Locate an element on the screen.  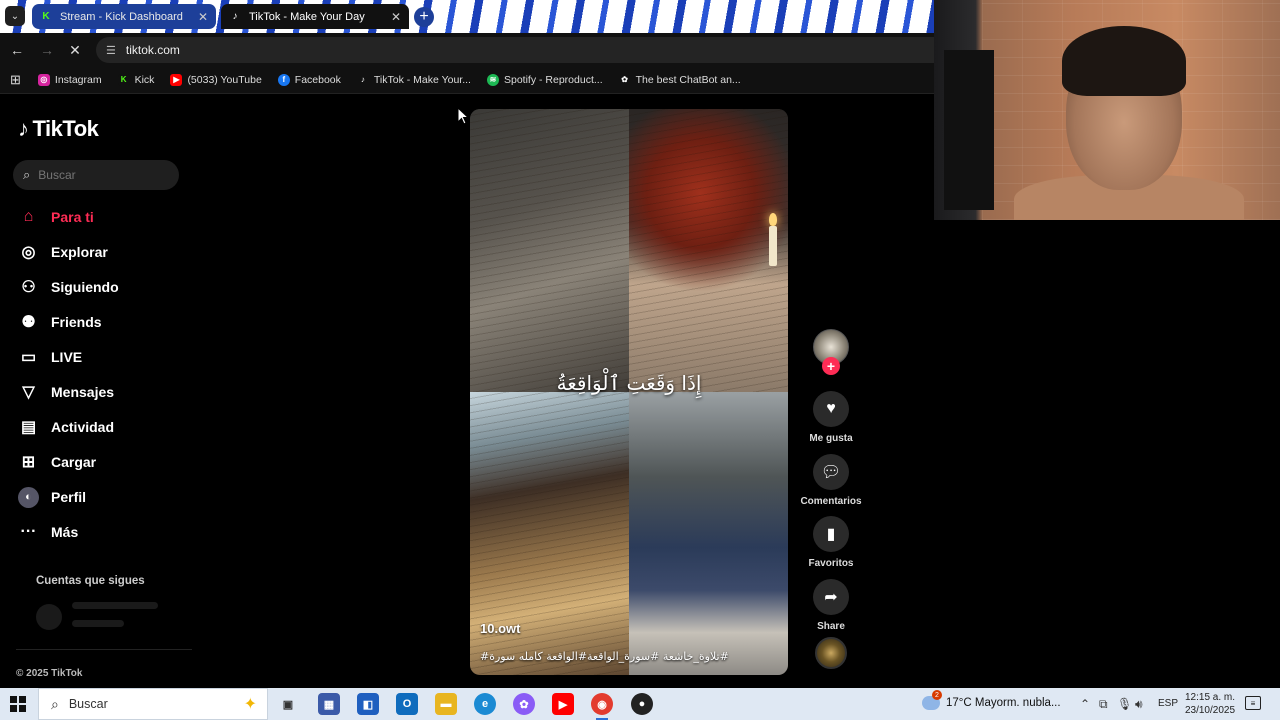
back-arrow-icon: ← is located at coordinates (17, 50).